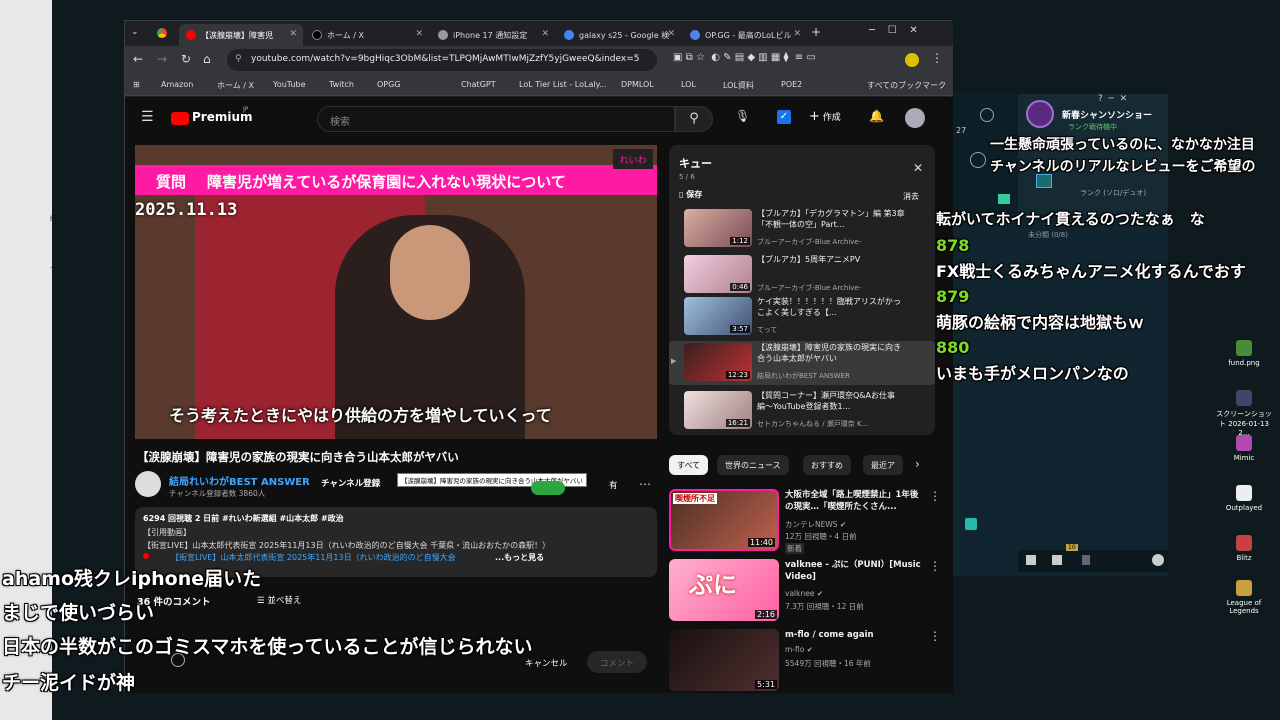 This screenshot has height=720, width=1280. Describe the element at coordinates (745, 35) in the screenshot. I see `tab-opgg: OP.GG - 最高のLoLビル ✕` at that location.